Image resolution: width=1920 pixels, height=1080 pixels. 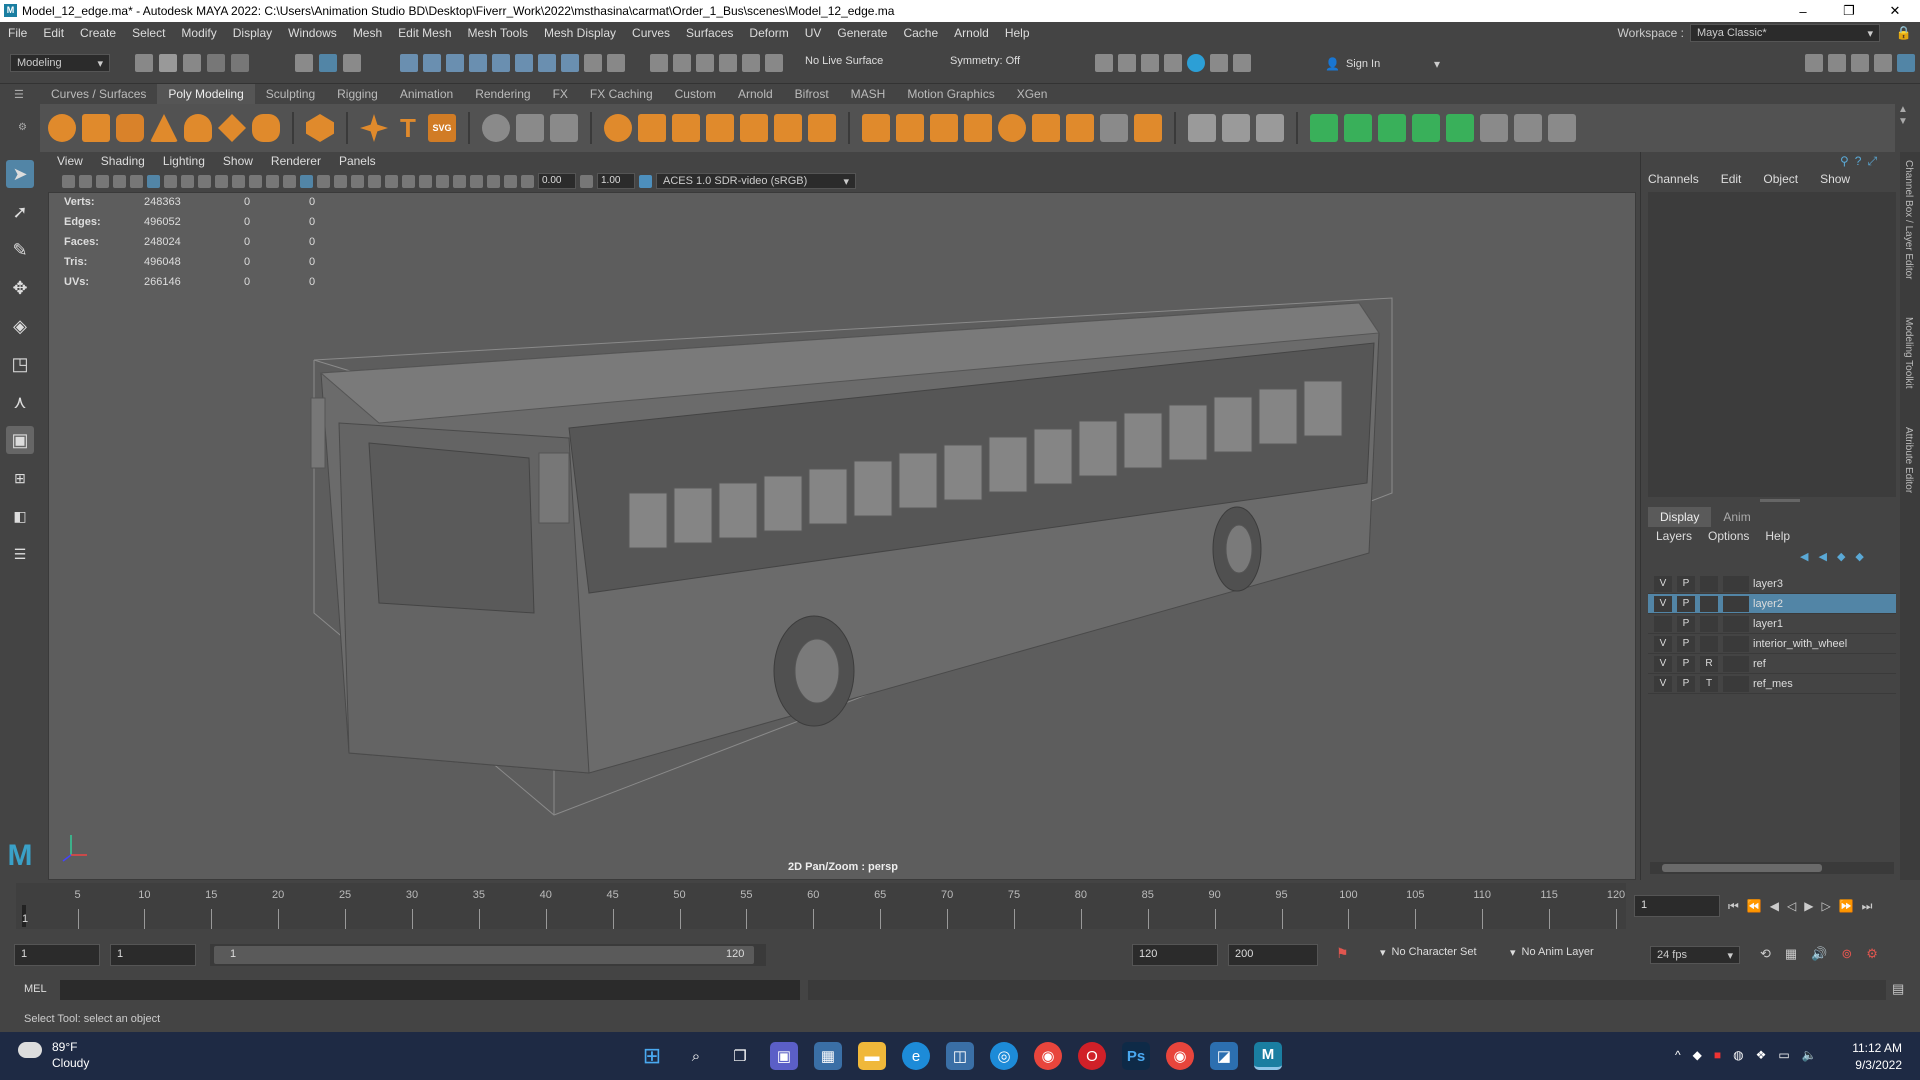 What do you see at coordinates (374, 128) in the screenshot?
I see `super-shape-icon` at bounding box center [374, 128].